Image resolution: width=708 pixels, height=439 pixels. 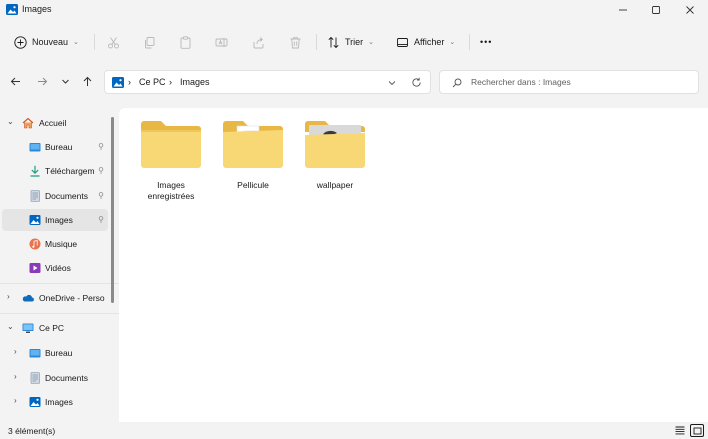 What do you see at coordinates (469, 42) in the screenshot?
I see `toolbar-divider` at bounding box center [469, 42].